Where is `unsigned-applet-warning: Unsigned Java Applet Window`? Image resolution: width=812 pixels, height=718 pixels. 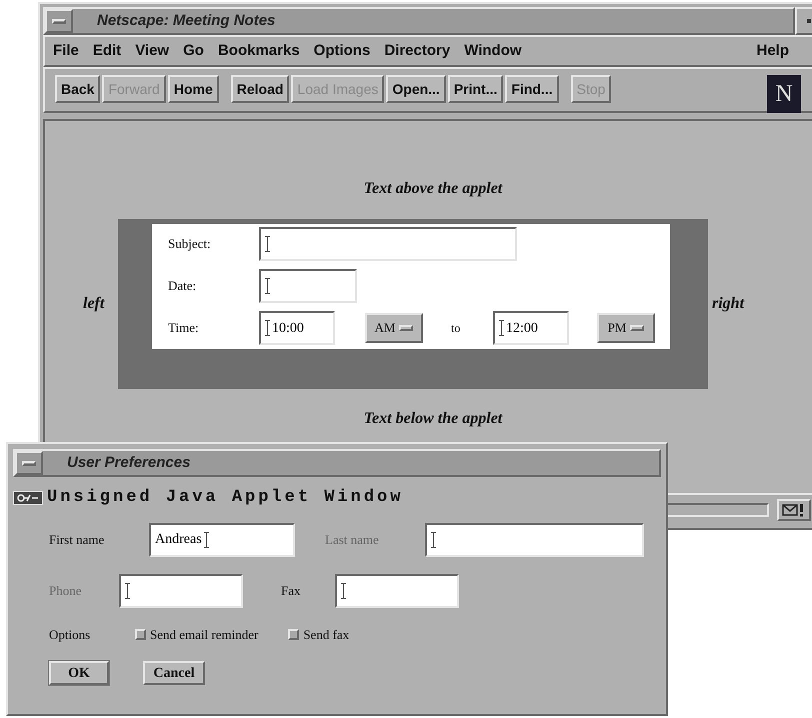 unsigned-applet-warning: Unsigned Java Applet Window is located at coordinates (225, 498).